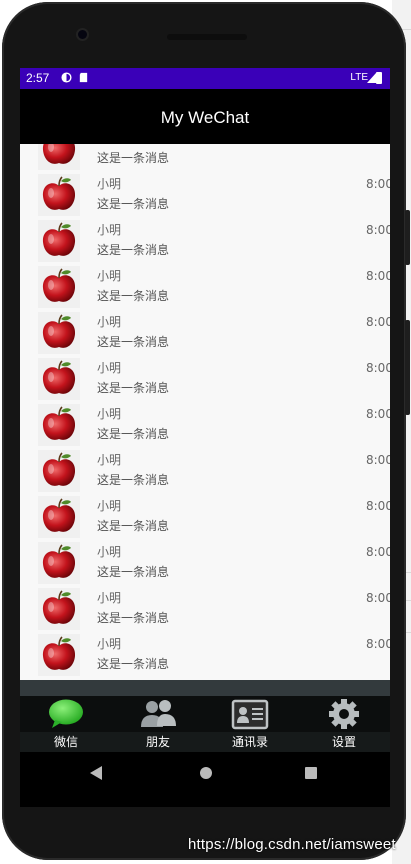 This screenshot has height=864, width=411. What do you see at coordinates (379, 78) in the screenshot?
I see `battery-icon` at bounding box center [379, 78].